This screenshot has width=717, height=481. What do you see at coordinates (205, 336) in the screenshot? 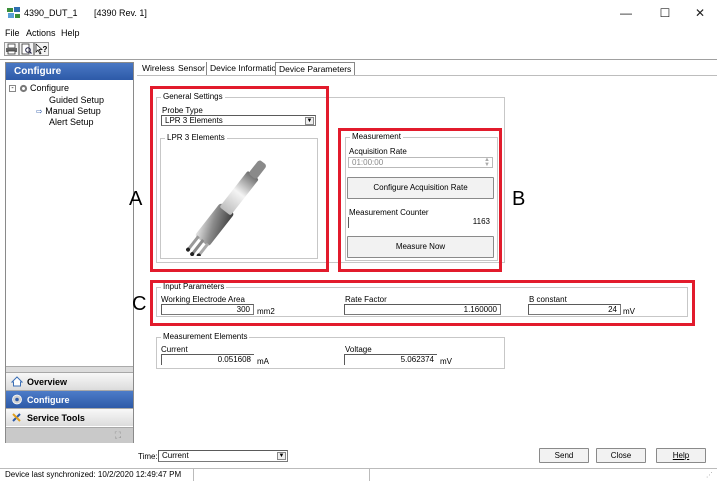
I see `measurement-elements-title: Measurement Elements` at bounding box center [205, 336].